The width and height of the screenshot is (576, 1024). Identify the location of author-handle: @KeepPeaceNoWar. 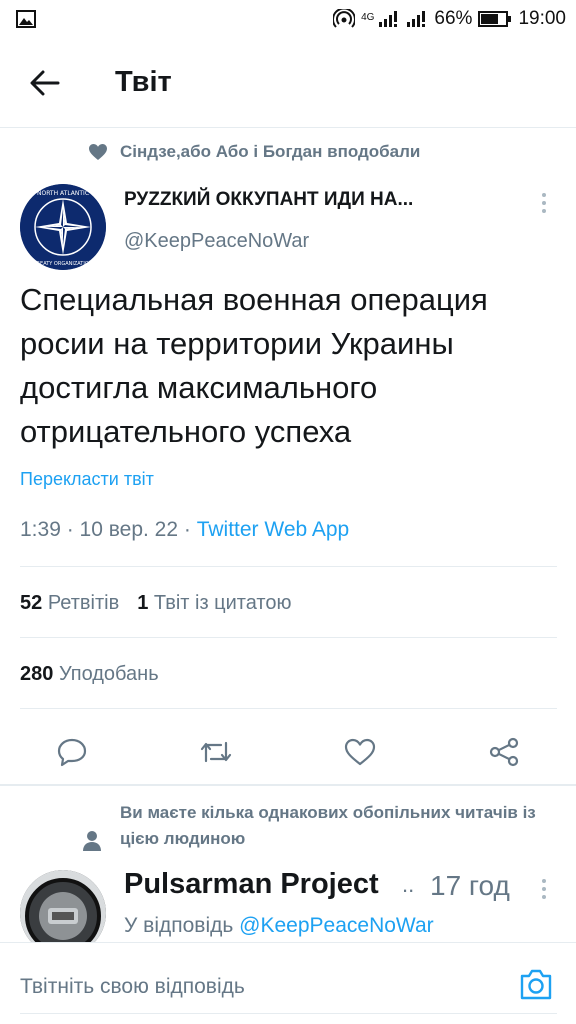
(216, 241).